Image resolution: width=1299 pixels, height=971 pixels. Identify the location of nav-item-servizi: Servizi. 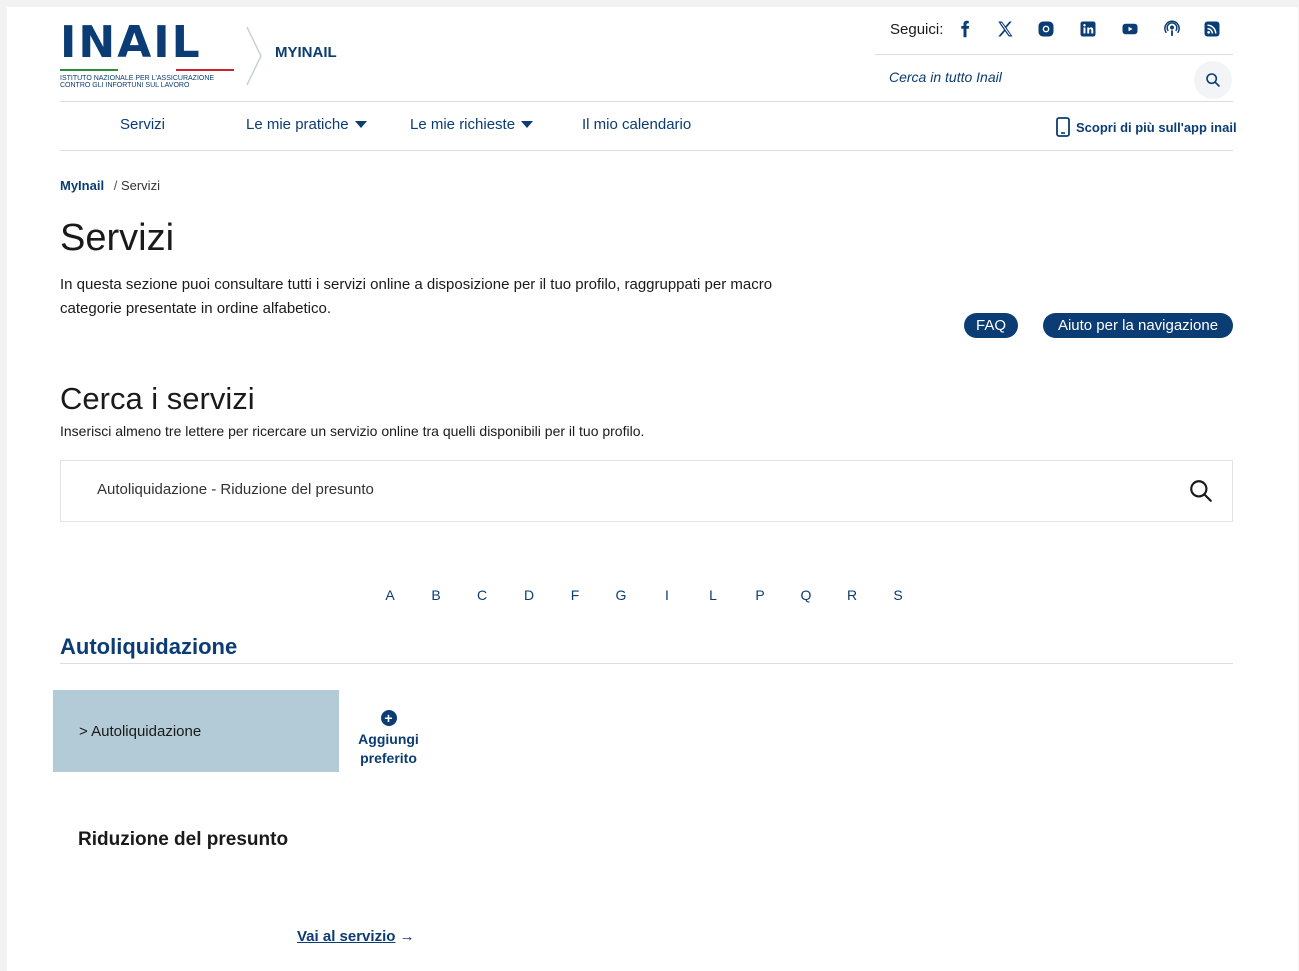
(142, 124).